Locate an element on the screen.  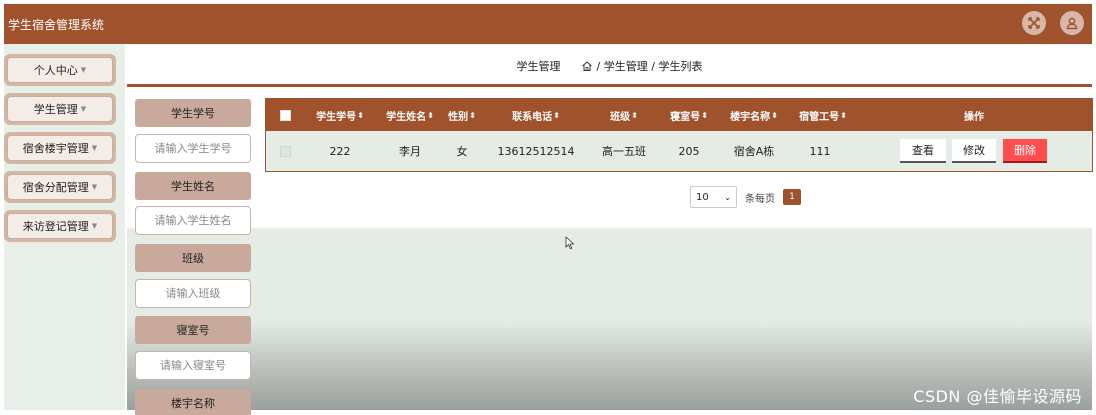
header-building: 楼宇名称 ⬍ is located at coordinates (754, 115).